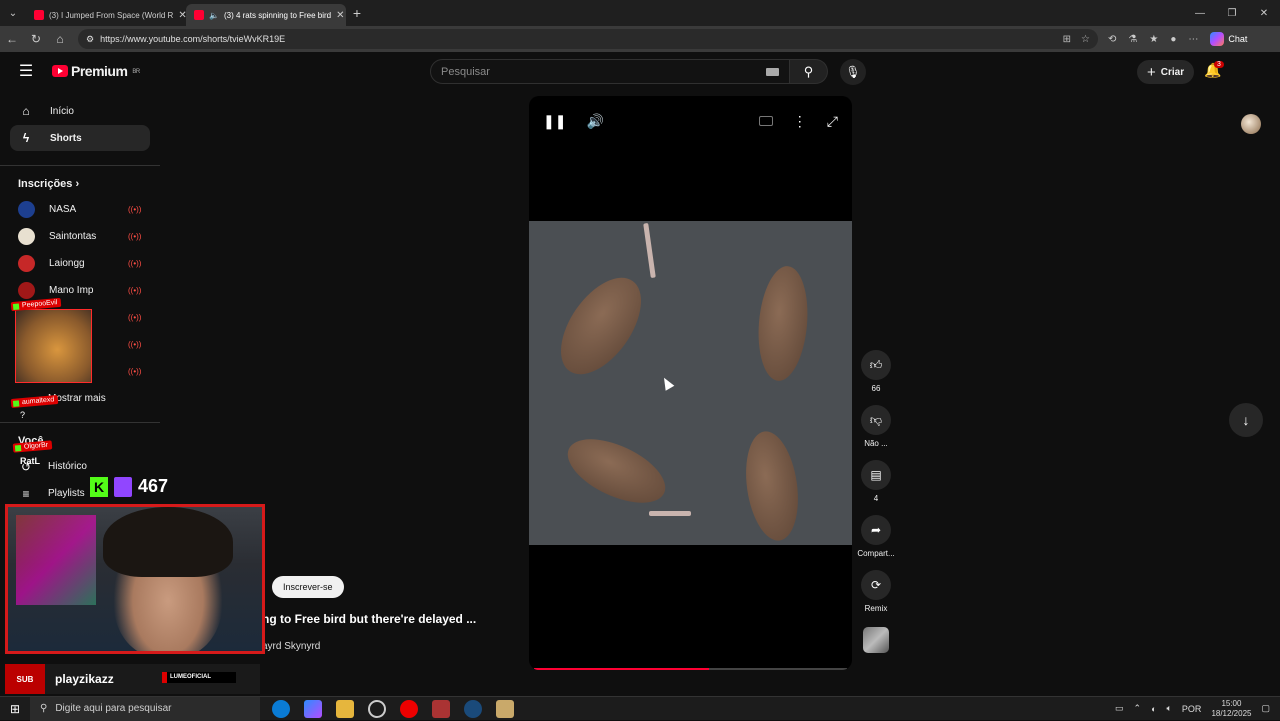  What do you see at coordinates (809, 71) in the screenshot?
I see `search-button: ⚲` at bounding box center [809, 71].